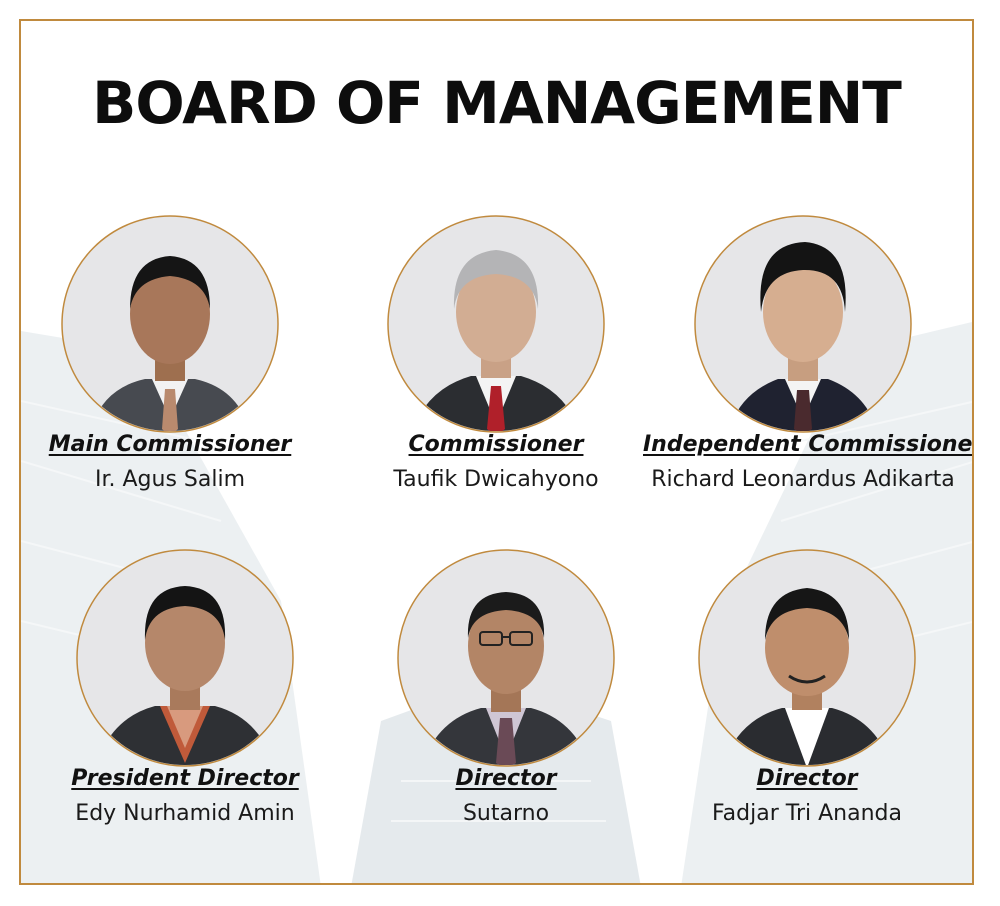 This screenshot has height=906, width=1000. Describe the element at coordinates (807, 813) in the screenshot. I see `member-name: Fadjar Tri Ananda` at that location.